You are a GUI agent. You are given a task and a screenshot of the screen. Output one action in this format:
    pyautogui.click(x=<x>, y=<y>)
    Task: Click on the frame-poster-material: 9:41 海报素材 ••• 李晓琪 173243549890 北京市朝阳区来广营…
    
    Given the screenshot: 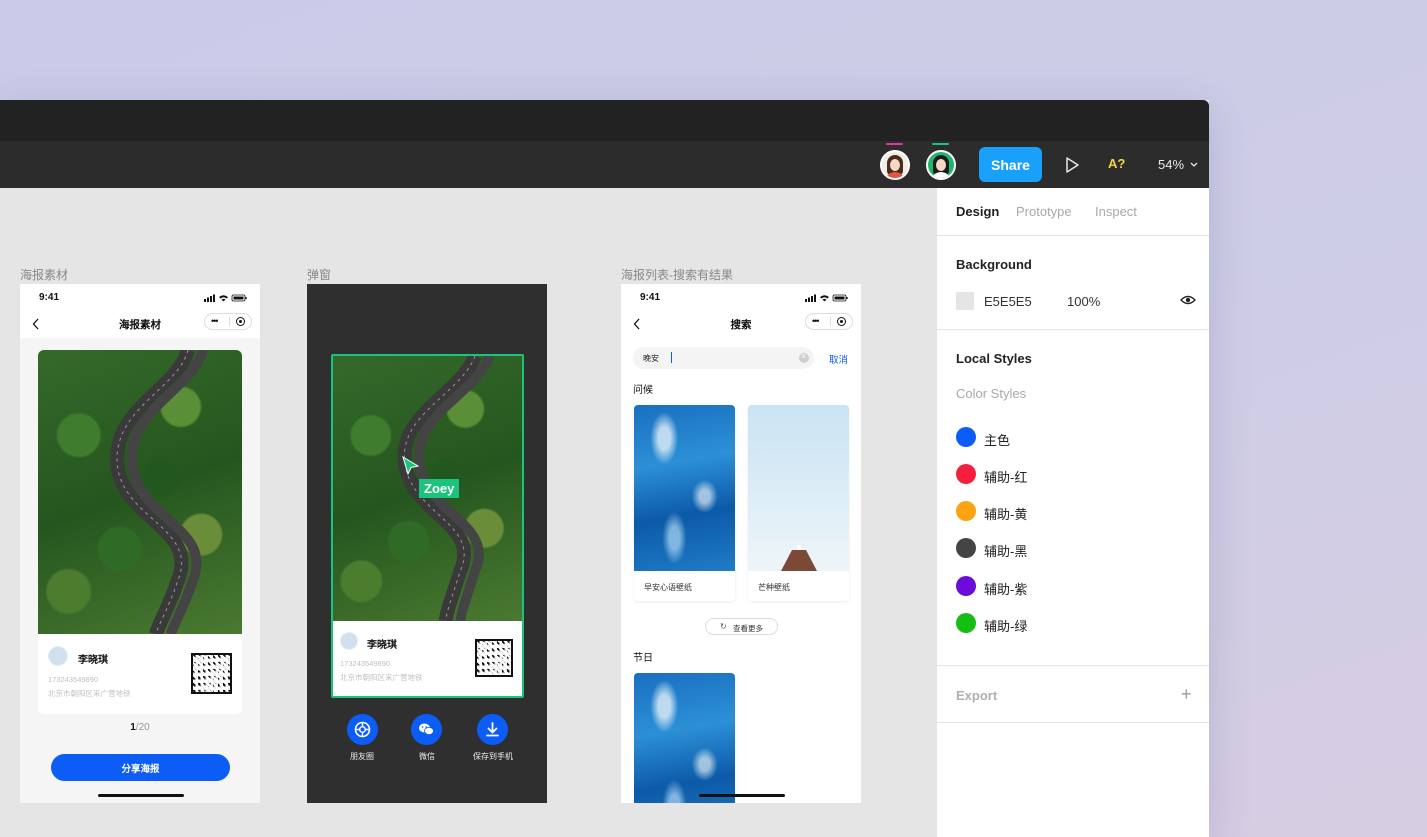 What is the action you would take?
    pyautogui.click(x=140, y=543)
    